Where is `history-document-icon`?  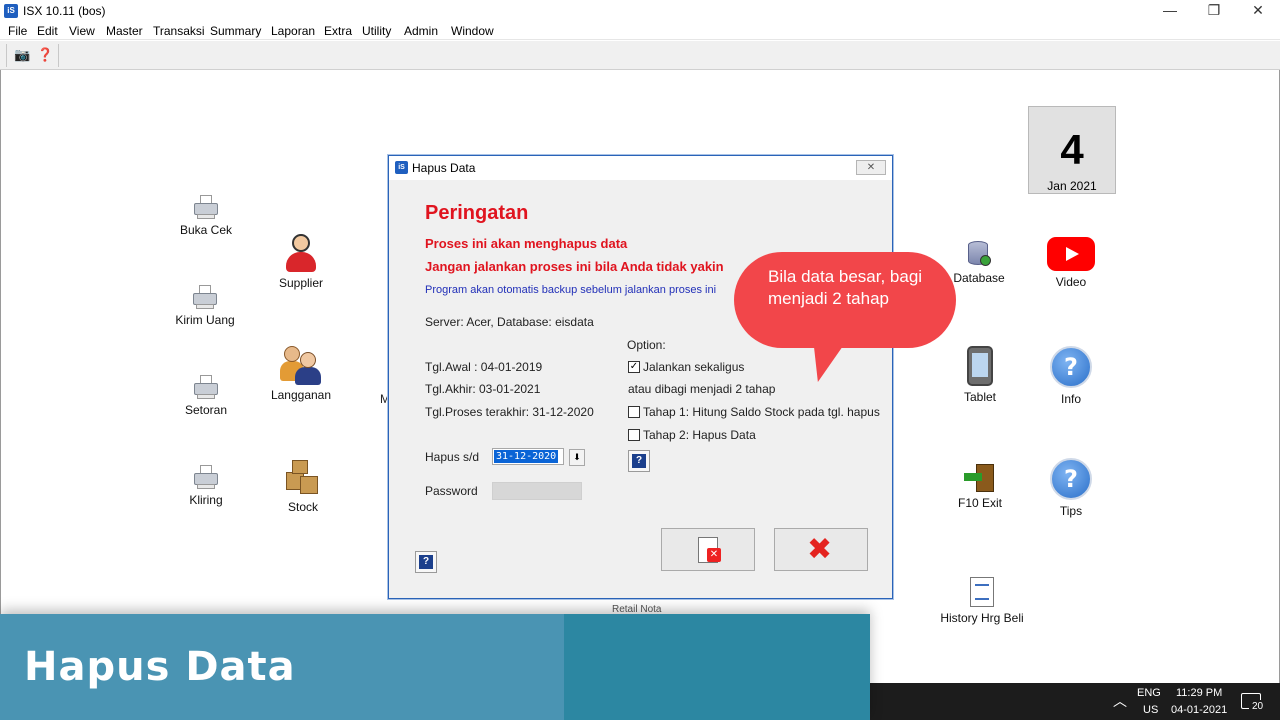
history-document-icon is located at coordinates (982, 592).